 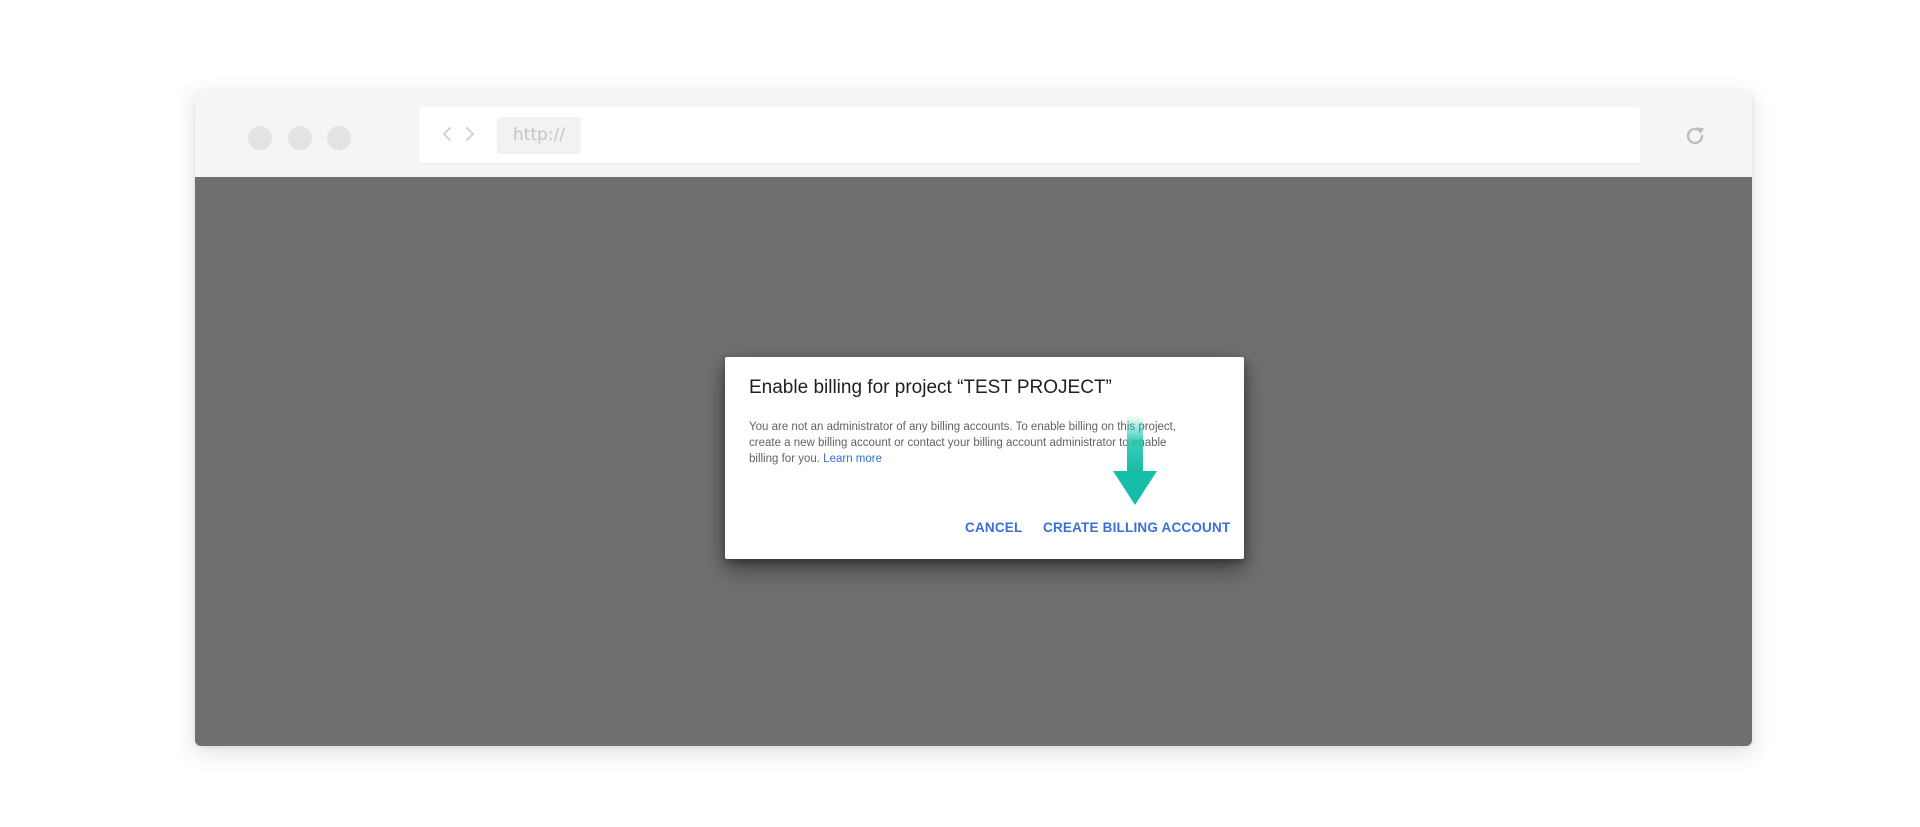 I want to click on chevron-left-icon, so click(x=447, y=134).